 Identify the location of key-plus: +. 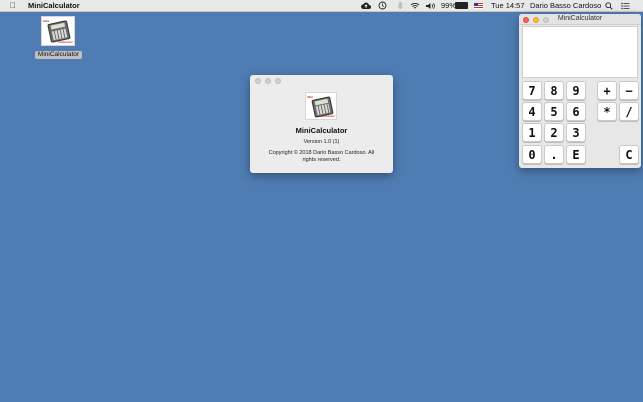
(607, 90).